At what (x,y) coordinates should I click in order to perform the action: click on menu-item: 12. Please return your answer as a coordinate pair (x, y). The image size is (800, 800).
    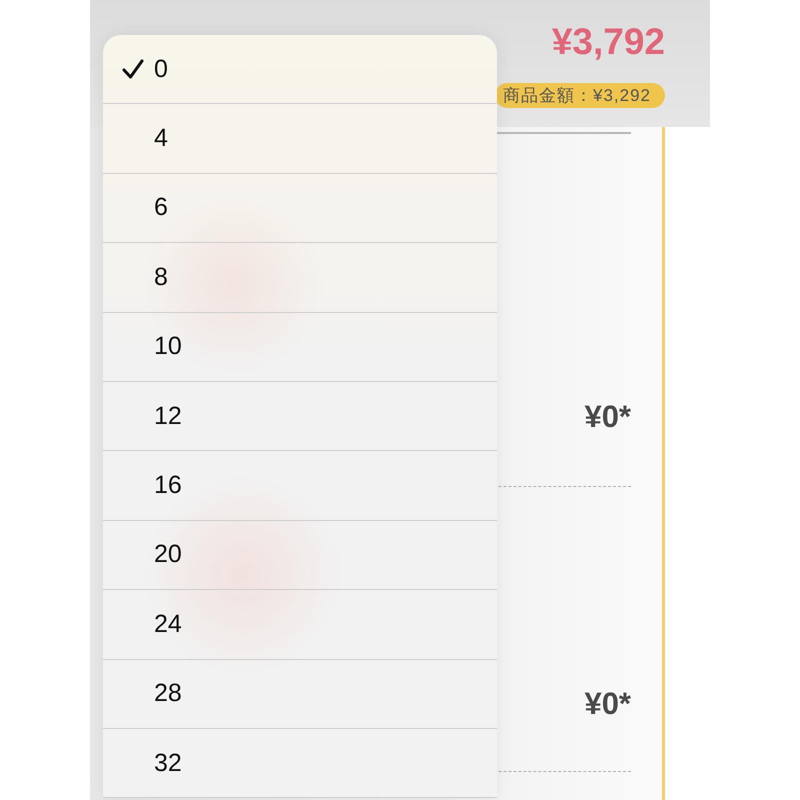
    Looking at the image, I should click on (300, 417).